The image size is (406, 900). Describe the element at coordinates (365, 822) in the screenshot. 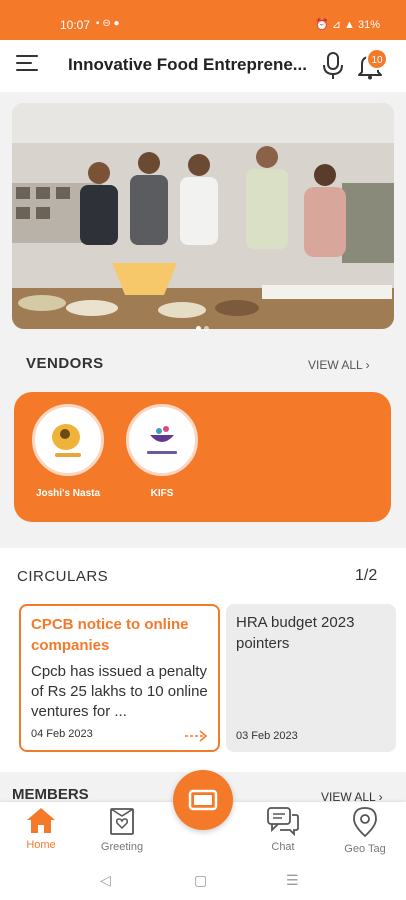

I see `location-pin-icon` at that location.